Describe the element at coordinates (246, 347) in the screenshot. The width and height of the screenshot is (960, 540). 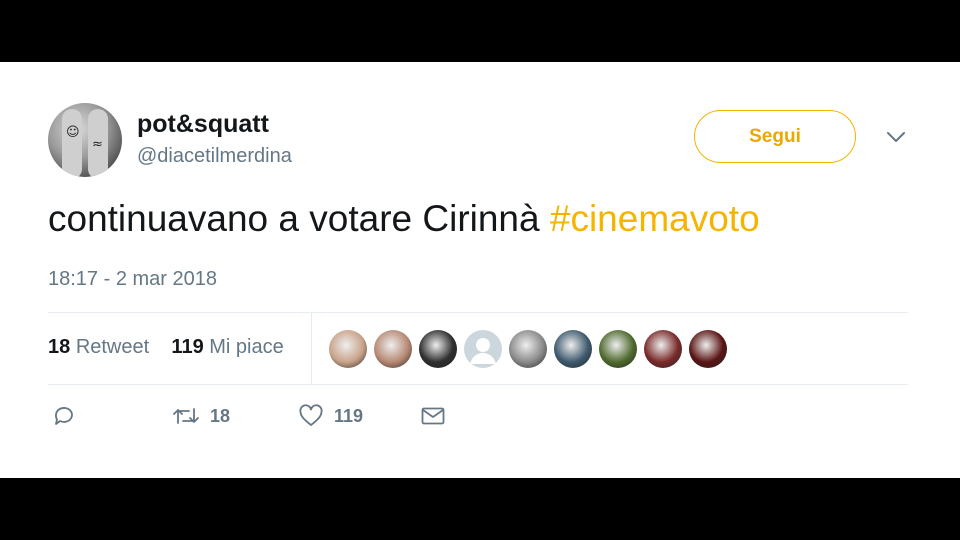
I see `likes-label: Mi piace` at that location.